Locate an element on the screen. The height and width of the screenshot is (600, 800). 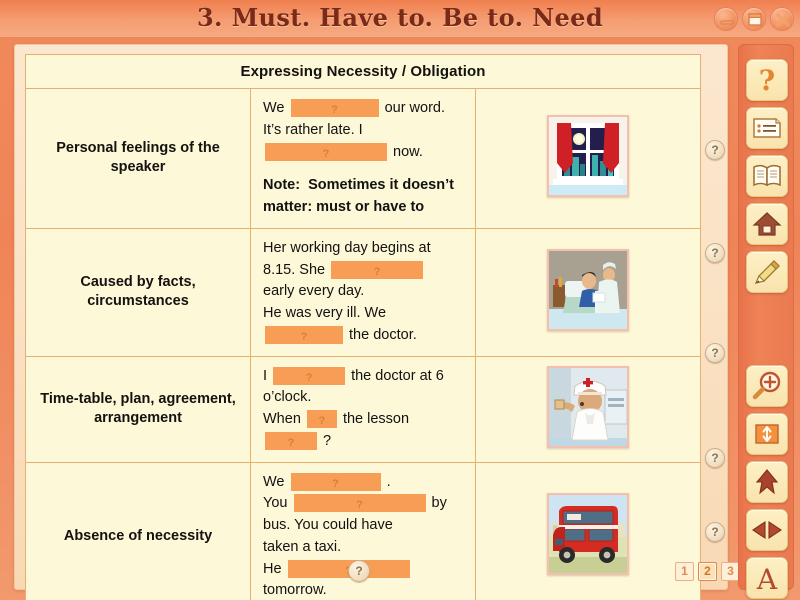
minimize-button is located at coordinates (726, 19).